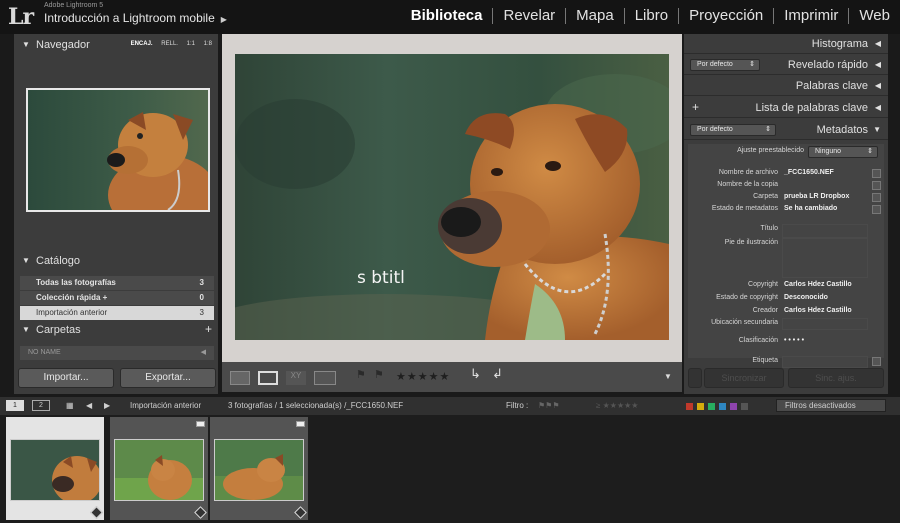 The width and height of the screenshot is (900, 523). I want to click on rating-row: Clasificación • • • • •, so click(788, 342).